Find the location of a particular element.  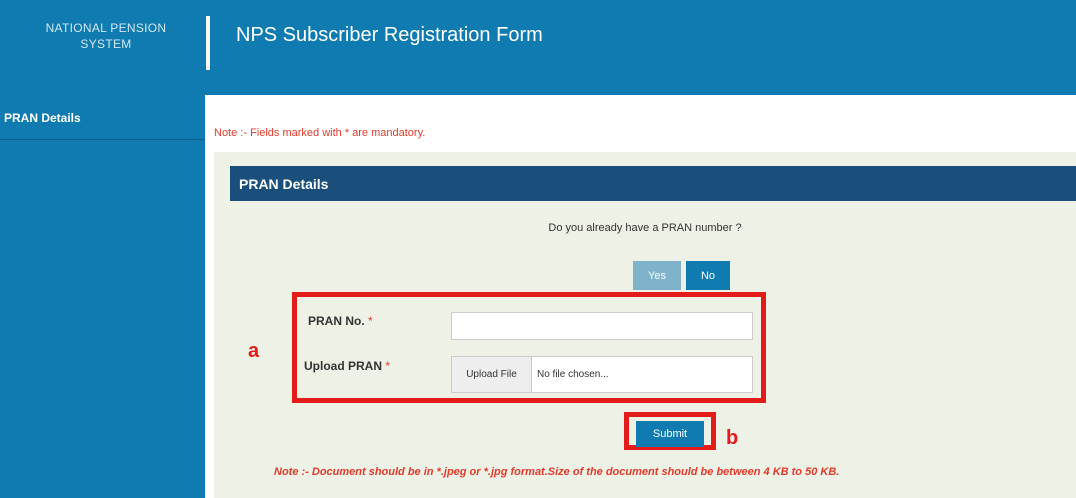

annotation-label-b: b is located at coordinates (732, 438).